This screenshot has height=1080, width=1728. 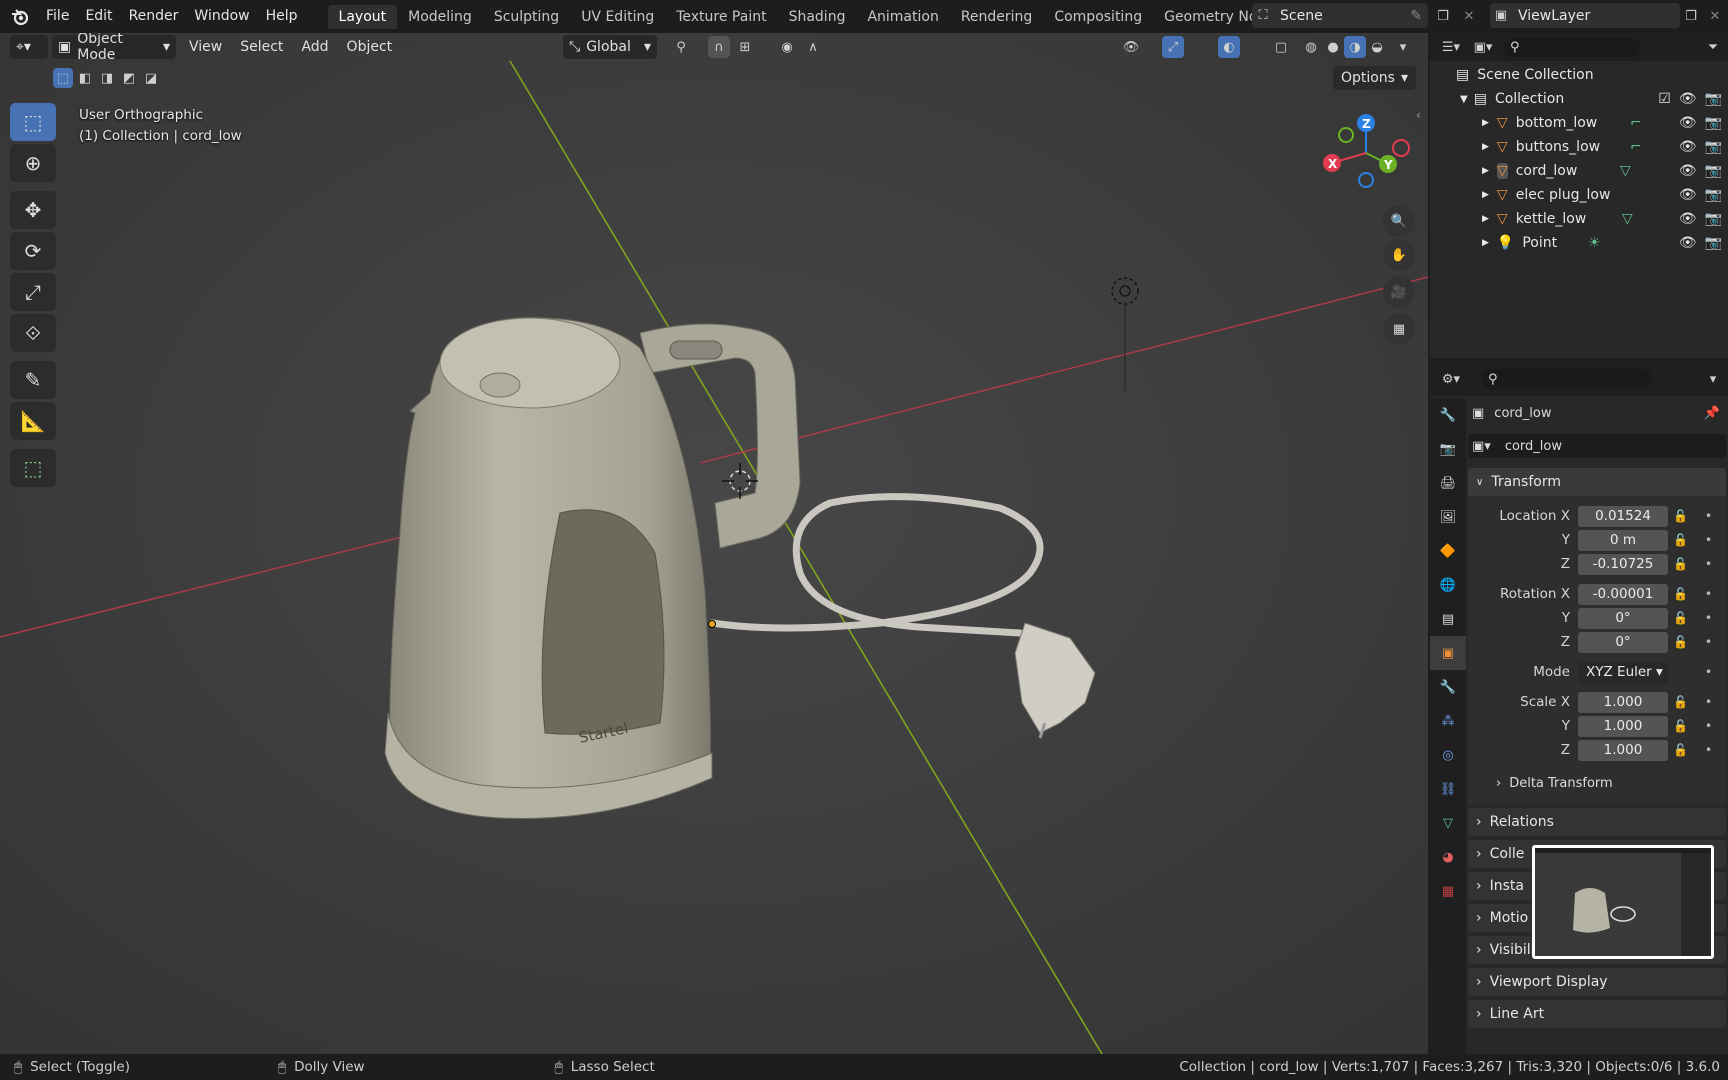 What do you see at coordinates (1173, 47) in the screenshot?
I see `gizmo-icon: ⤢` at bounding box center [1173, 47].